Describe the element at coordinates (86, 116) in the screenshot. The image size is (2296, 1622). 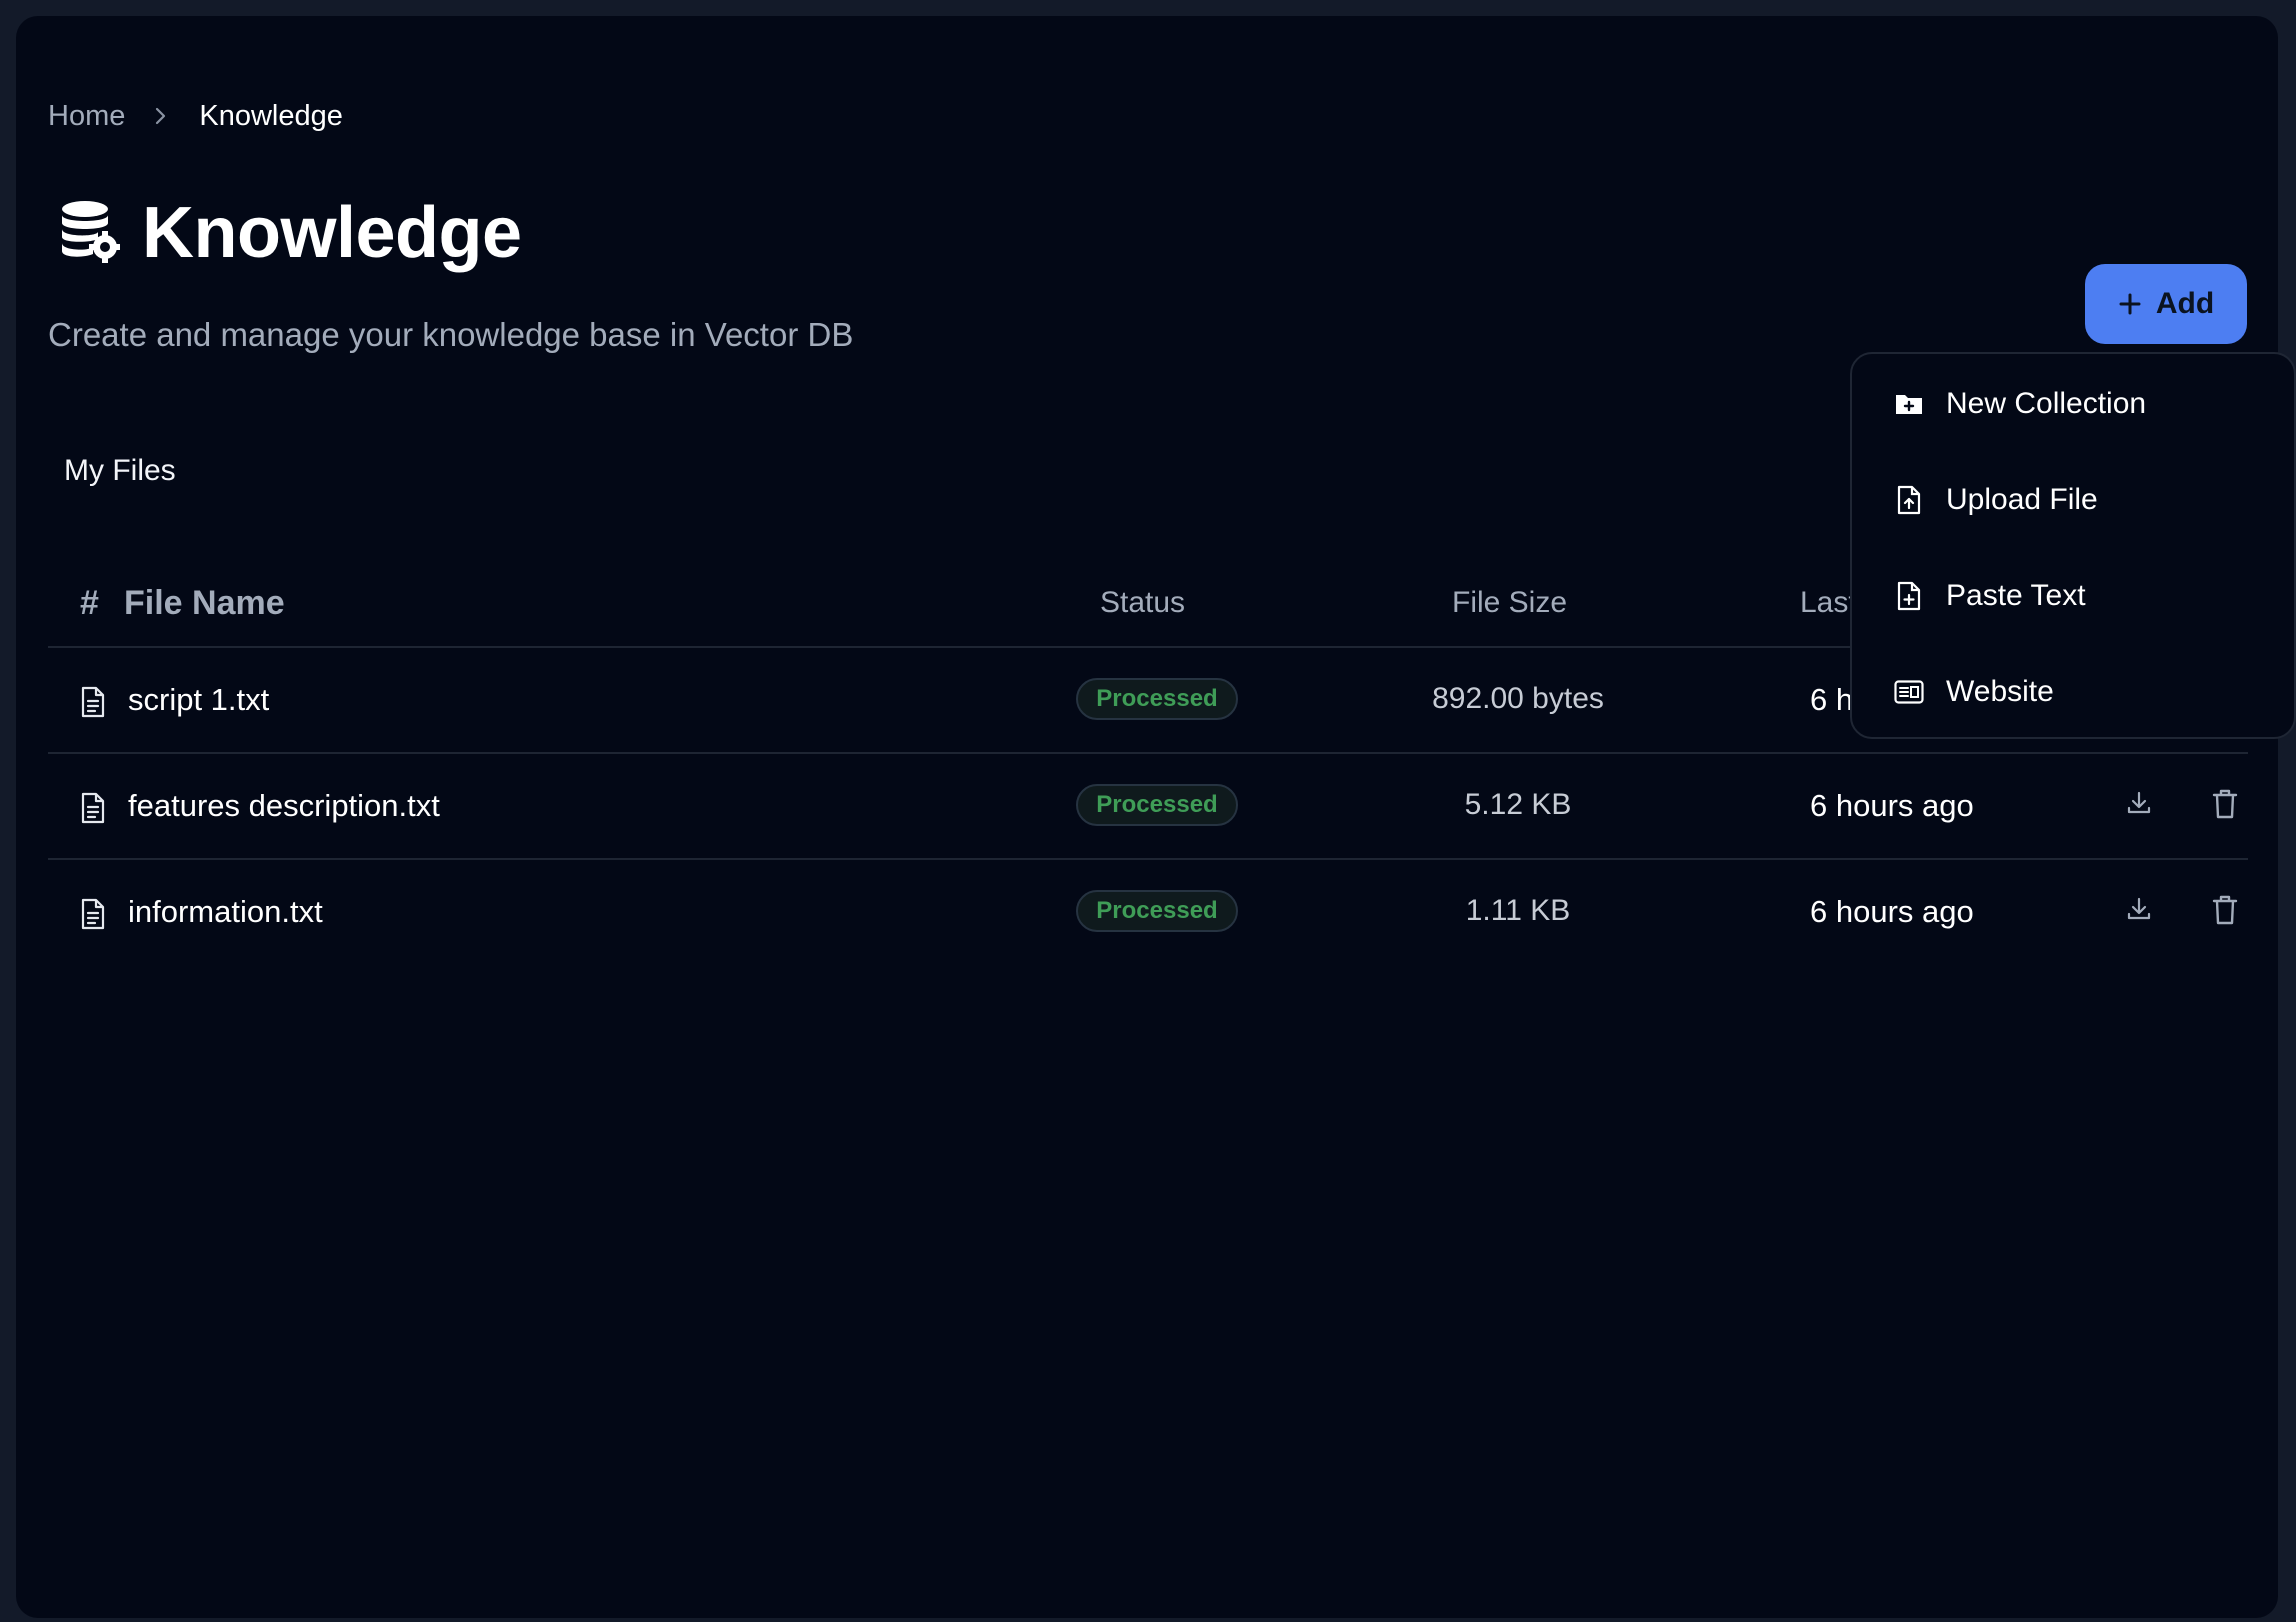
I see `breadcrumb-home: Home` at that location.